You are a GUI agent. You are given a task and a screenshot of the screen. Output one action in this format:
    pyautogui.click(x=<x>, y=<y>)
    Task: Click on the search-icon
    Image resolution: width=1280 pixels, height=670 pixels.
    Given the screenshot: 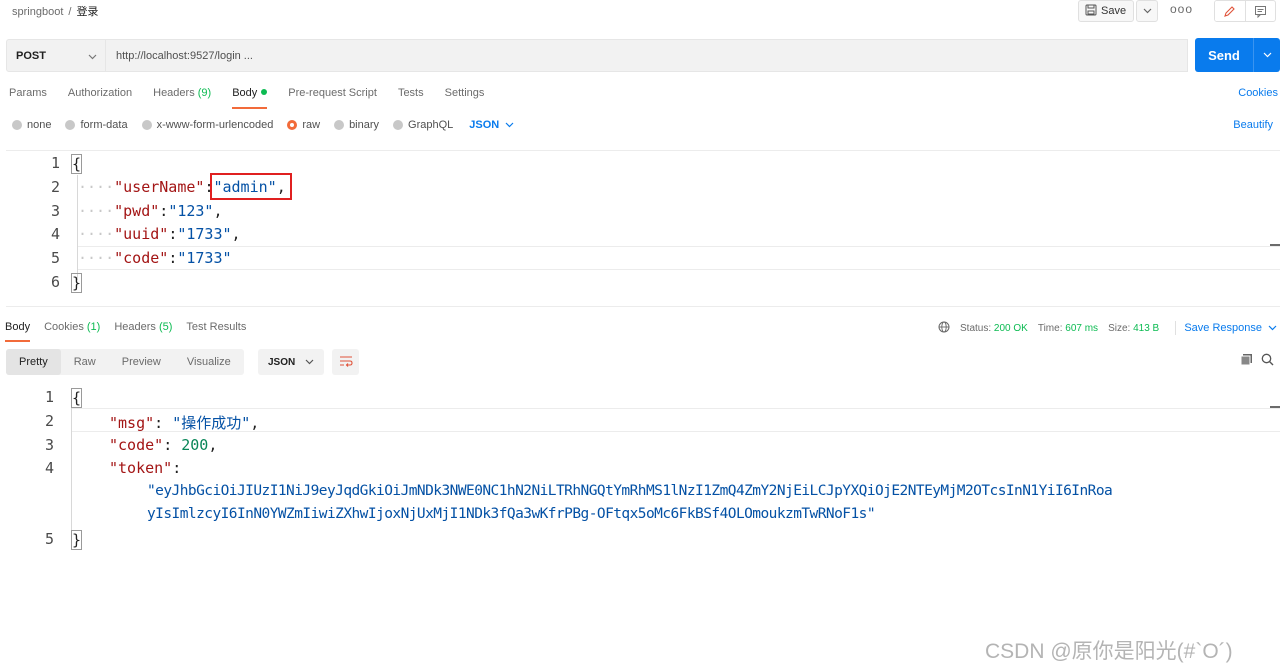 What is the action you would take?
    pyautogui.click(x=1267, y=361)
    